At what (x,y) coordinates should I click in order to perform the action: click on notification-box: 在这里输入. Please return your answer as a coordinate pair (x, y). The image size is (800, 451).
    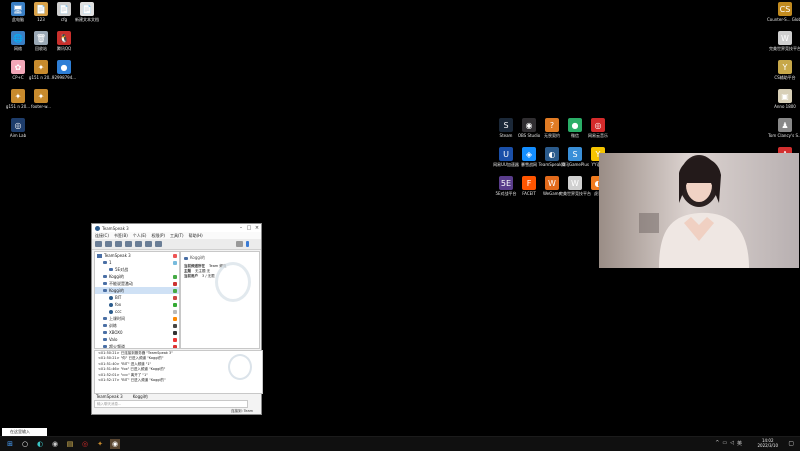
    Looking at the image, I should click on (24, 432).